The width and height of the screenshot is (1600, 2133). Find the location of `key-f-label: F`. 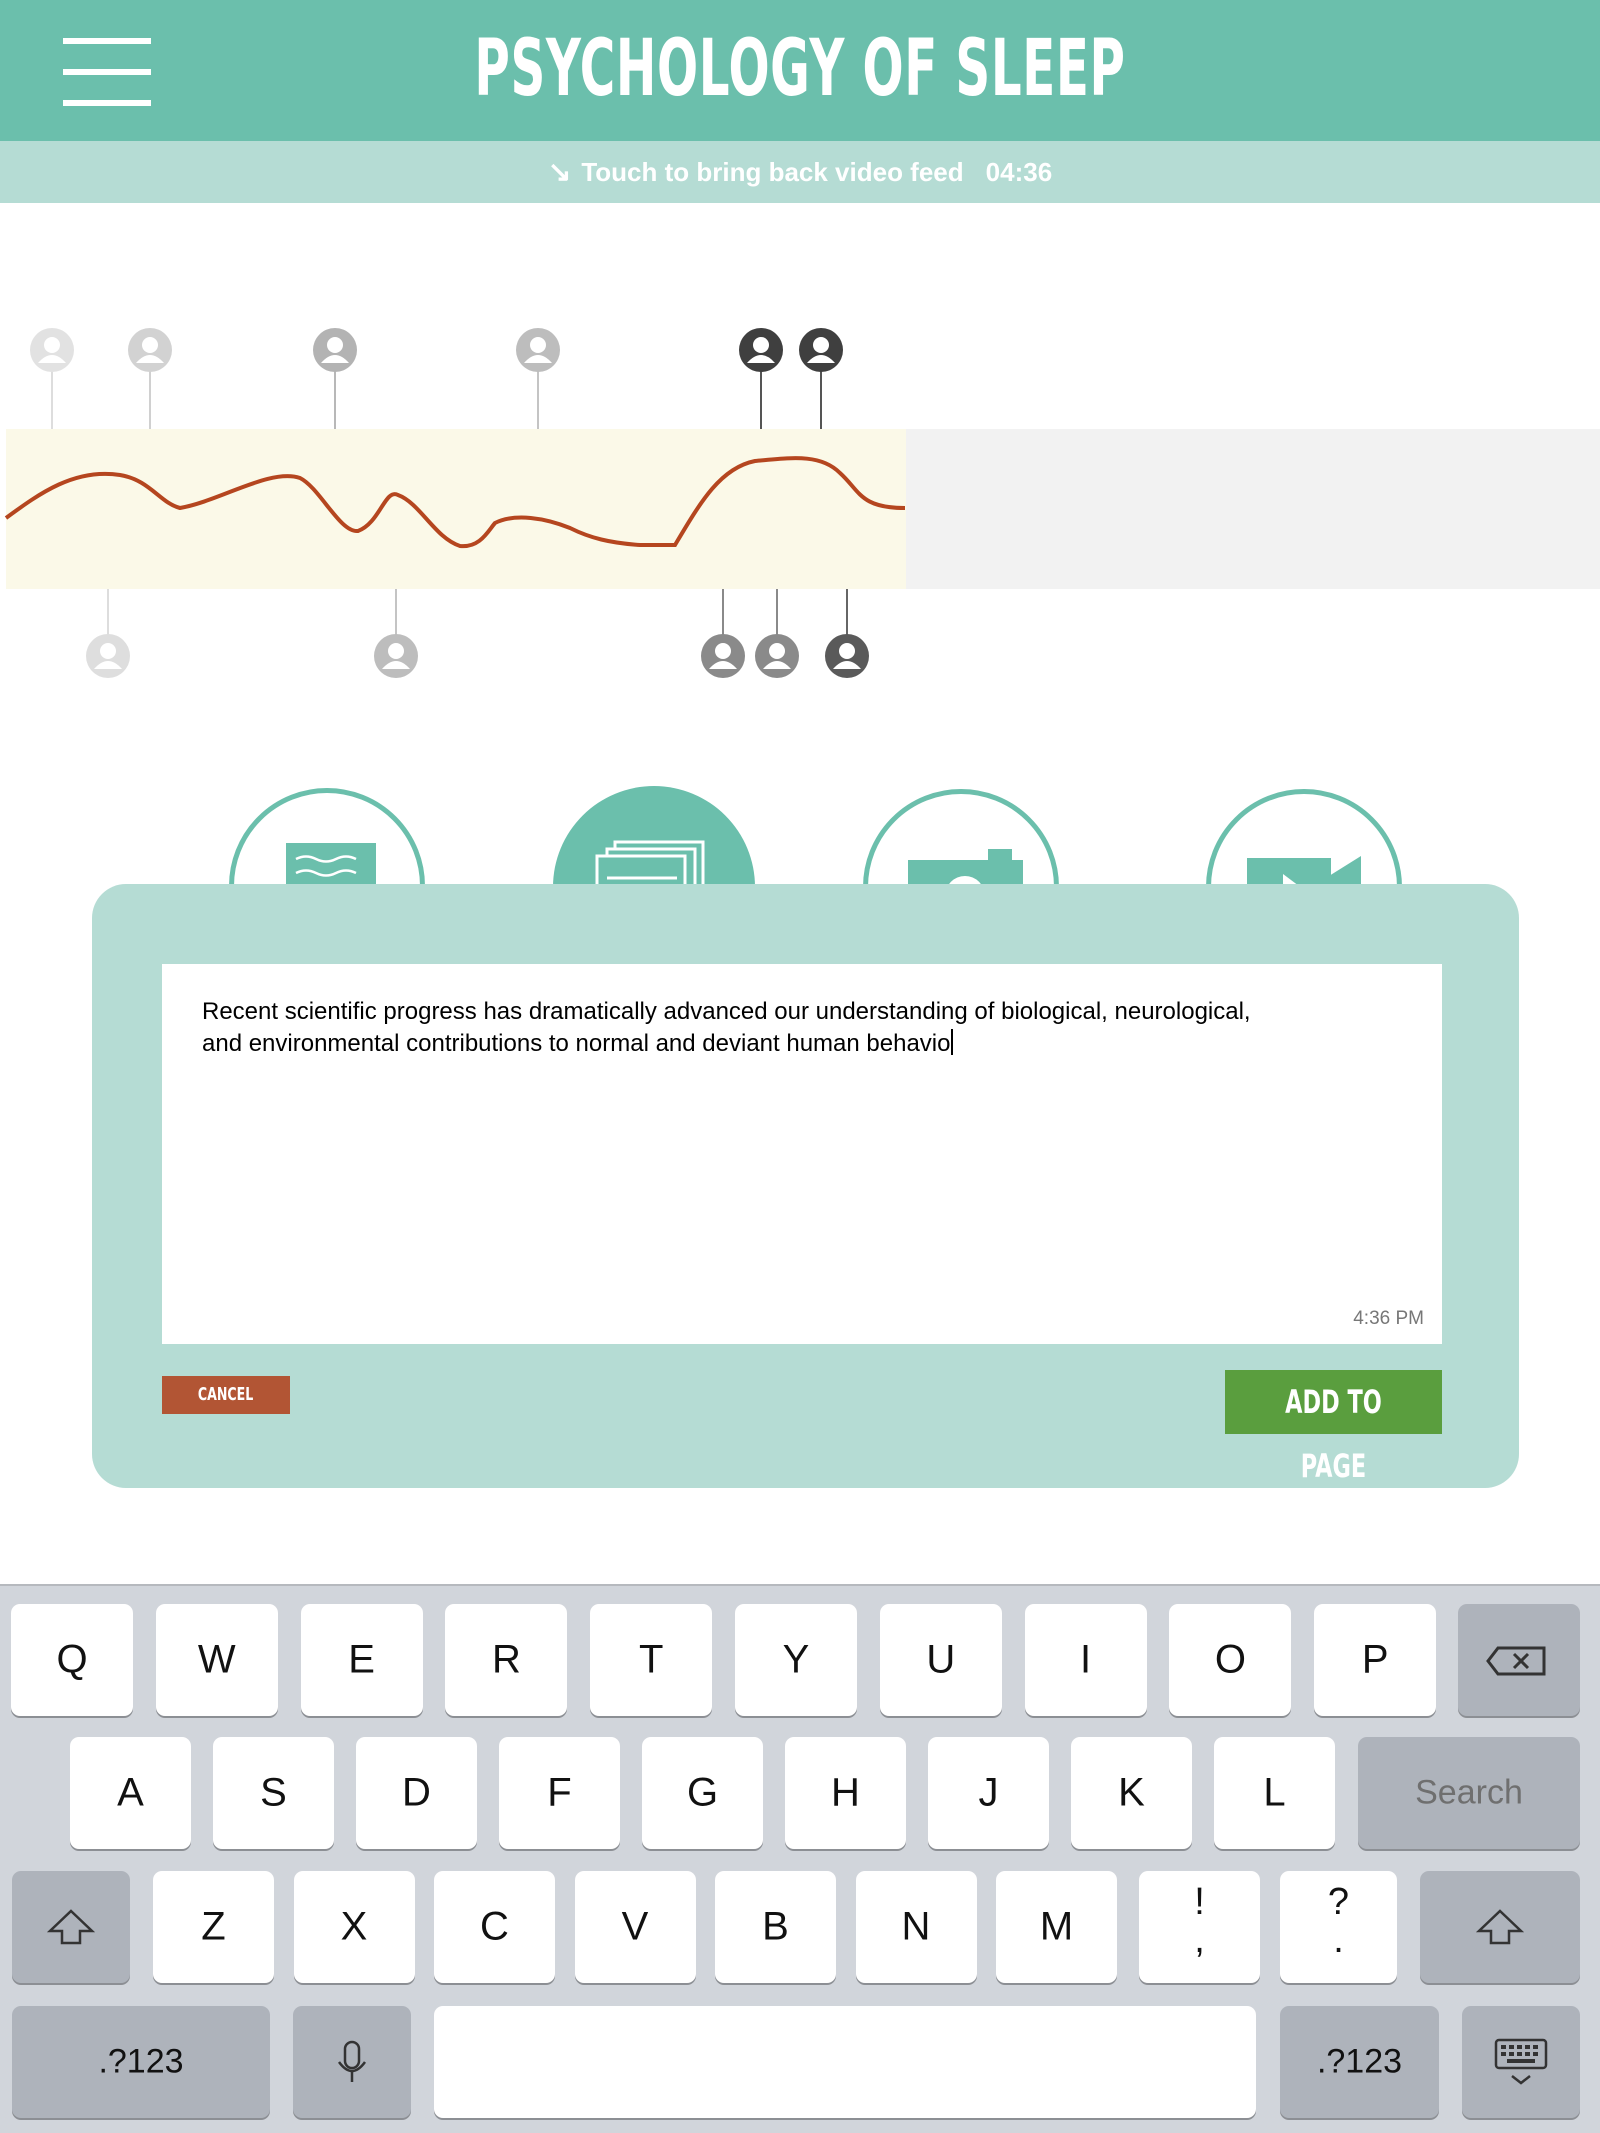

key-f-label: F is located at coordinates (559, 1792).